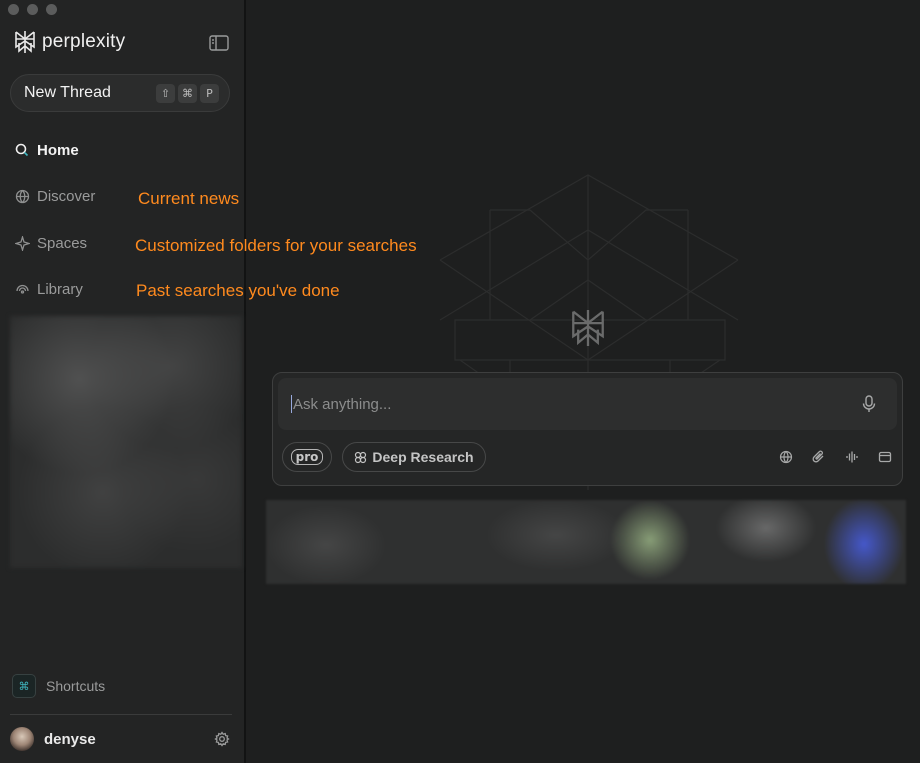  Describe the element at coordinates (121, 714) in the screenshot. I see `sidebar-divider` at that location.